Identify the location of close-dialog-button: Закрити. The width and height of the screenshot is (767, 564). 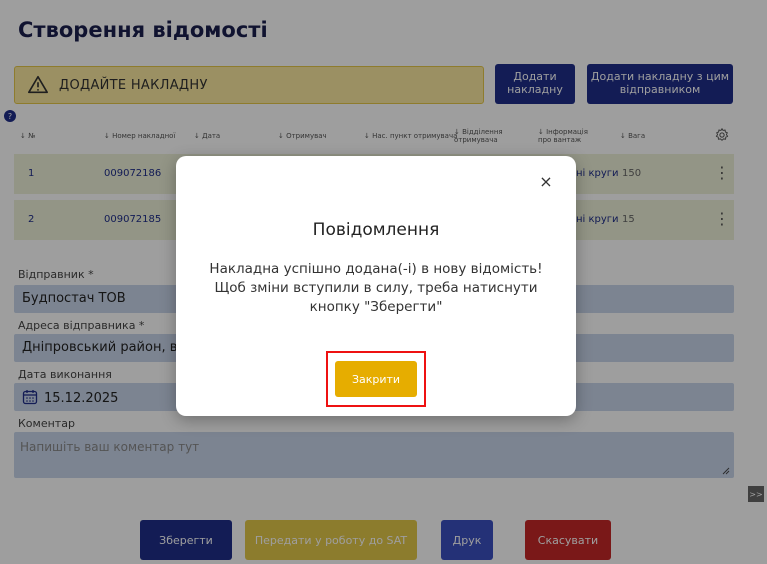
(376, 379).